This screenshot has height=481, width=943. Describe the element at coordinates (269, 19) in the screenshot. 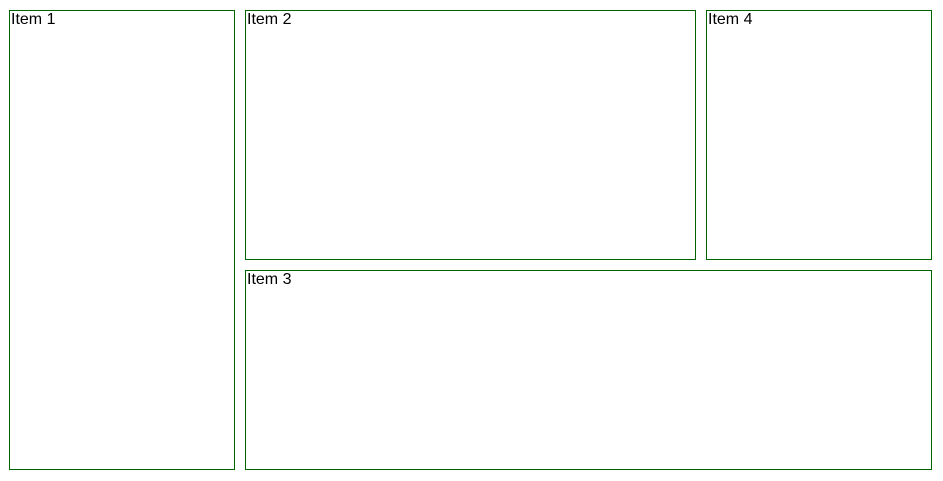

I see `grid-item-2-label: Item 2` at that location.